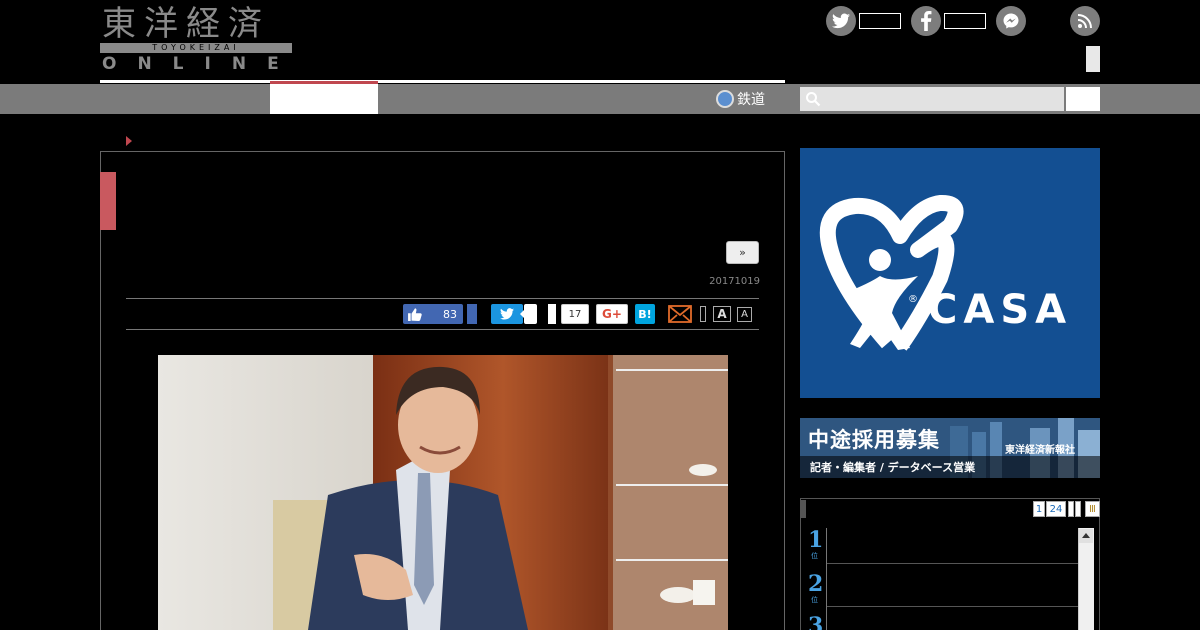  Describe the element at coordinates (1086, 536) in the screenshot. I see `scroll-up-arrow-icon` at that location.